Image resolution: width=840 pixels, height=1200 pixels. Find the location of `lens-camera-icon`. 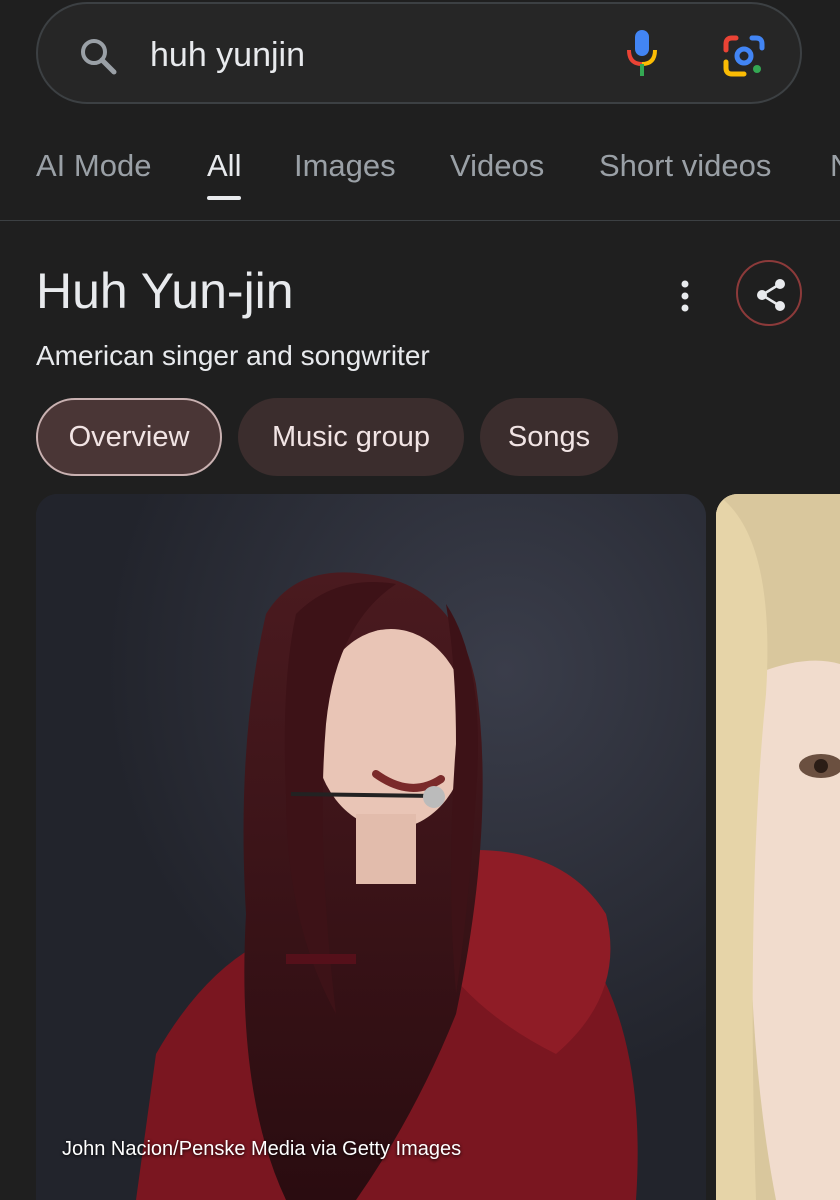

lens-camera-icon is located at coordinates (744, 56).